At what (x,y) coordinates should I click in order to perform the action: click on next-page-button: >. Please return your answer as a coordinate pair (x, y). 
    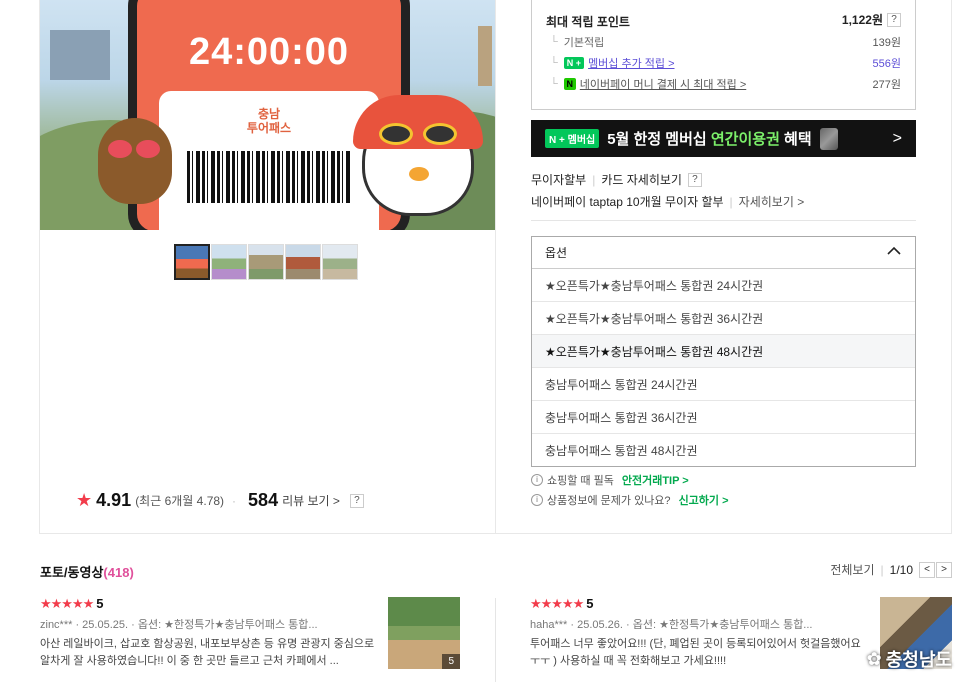
    Looking at the image, I should click on (944, 569).